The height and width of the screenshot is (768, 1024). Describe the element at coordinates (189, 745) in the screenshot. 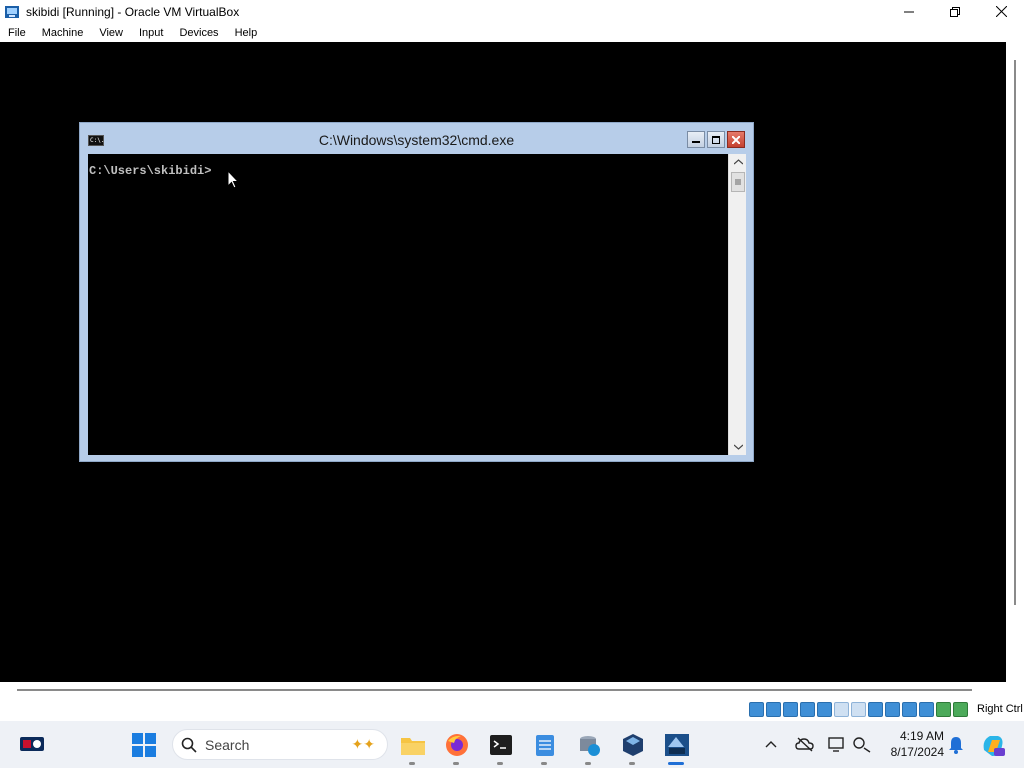

I see `search-icon` at that location.